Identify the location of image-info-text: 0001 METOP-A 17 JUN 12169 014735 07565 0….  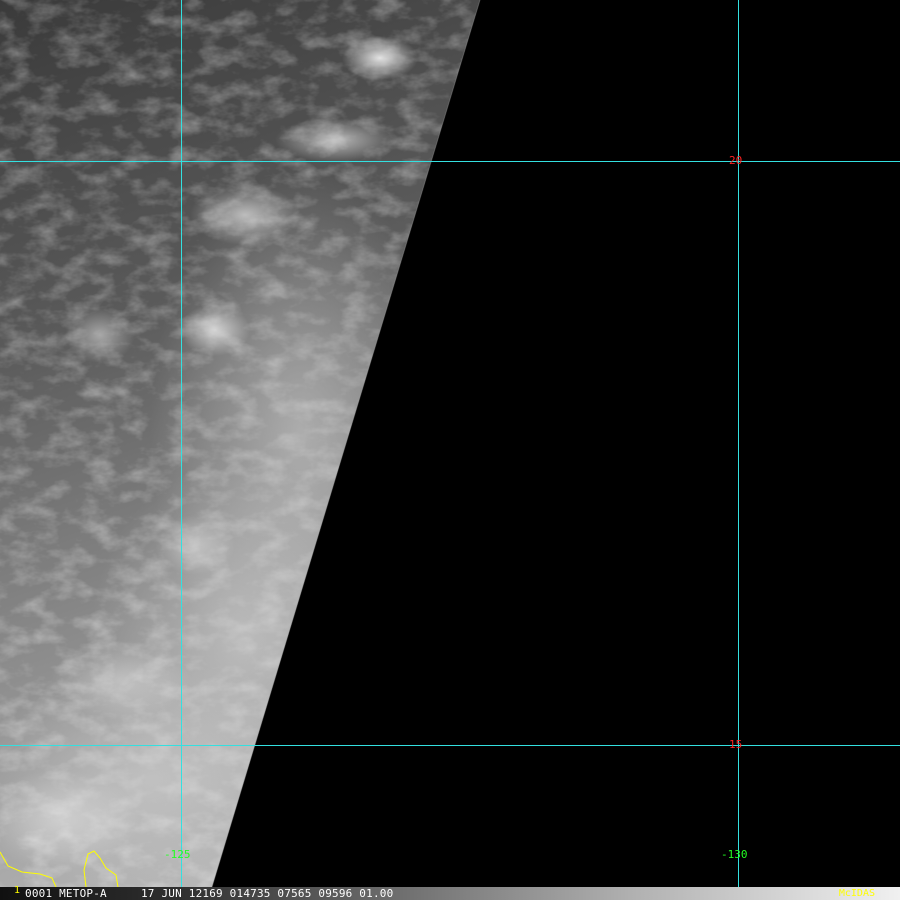
(209, 893).